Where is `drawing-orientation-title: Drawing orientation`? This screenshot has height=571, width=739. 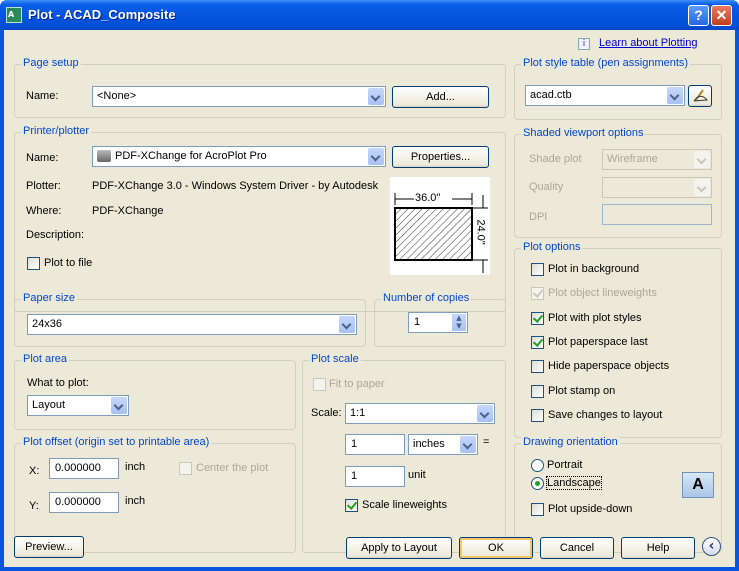 drawing-orientation-title: Drawing orientation is located at coordinates (570, 442).